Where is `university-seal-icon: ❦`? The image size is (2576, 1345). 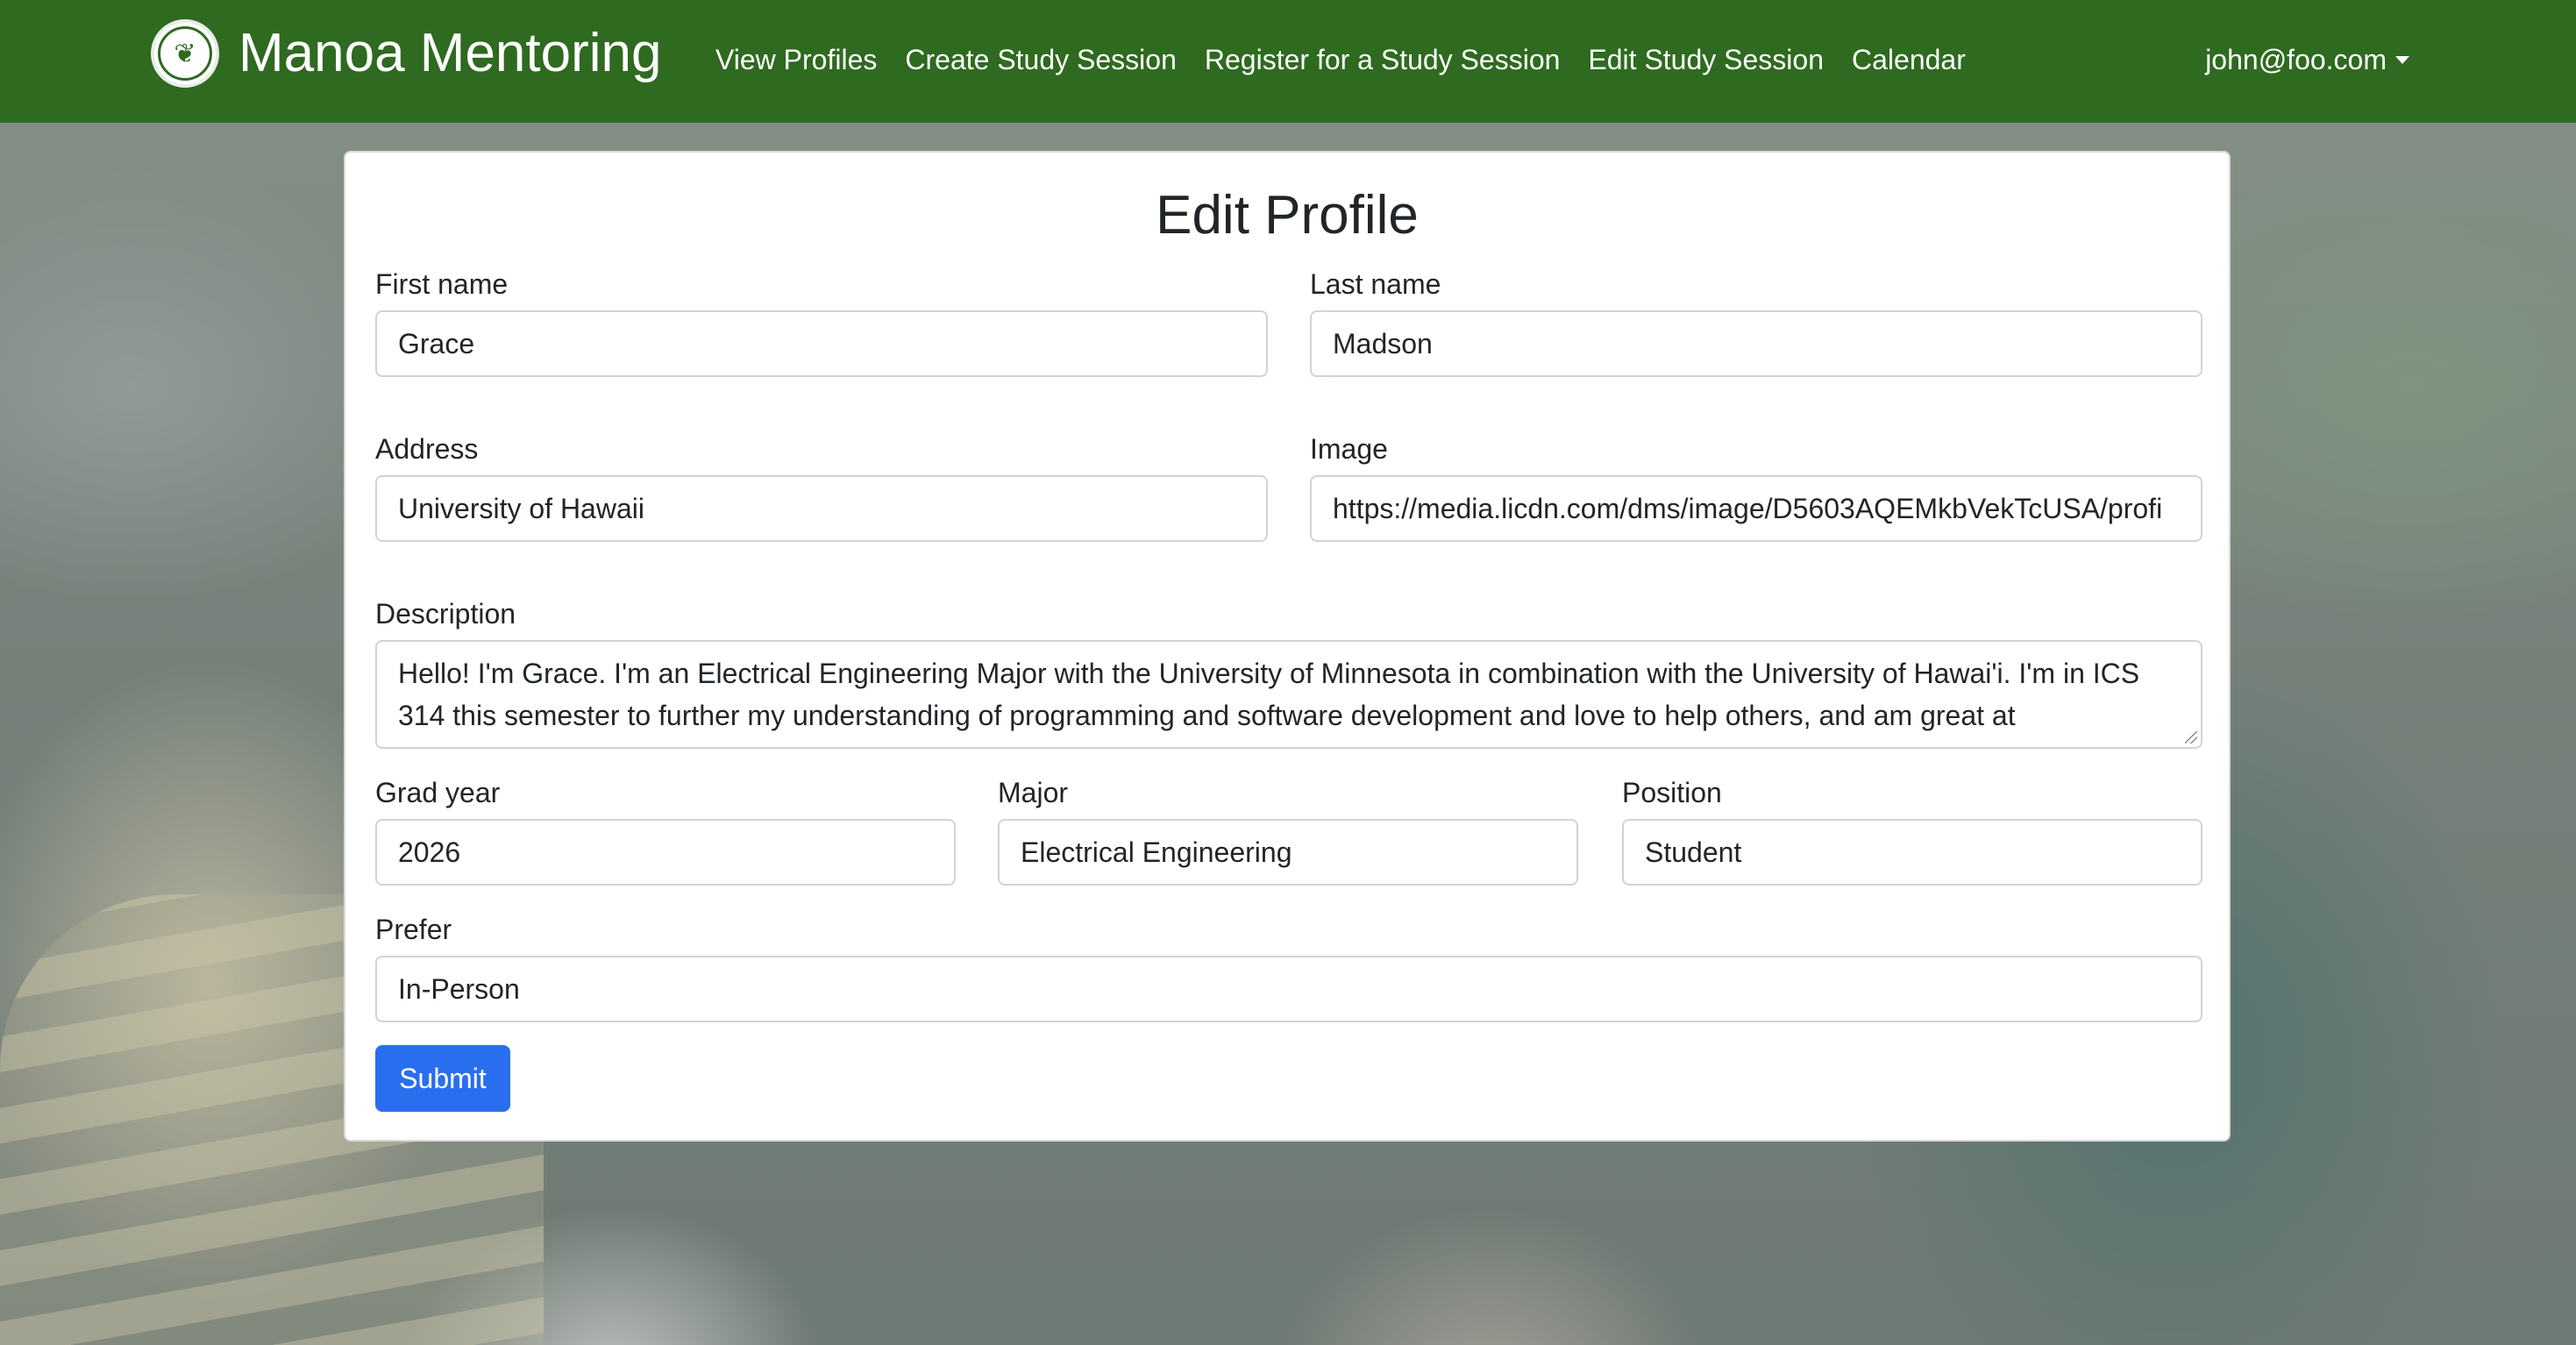 university-seal-icon: ❦ is located at coordinates (185, 54).